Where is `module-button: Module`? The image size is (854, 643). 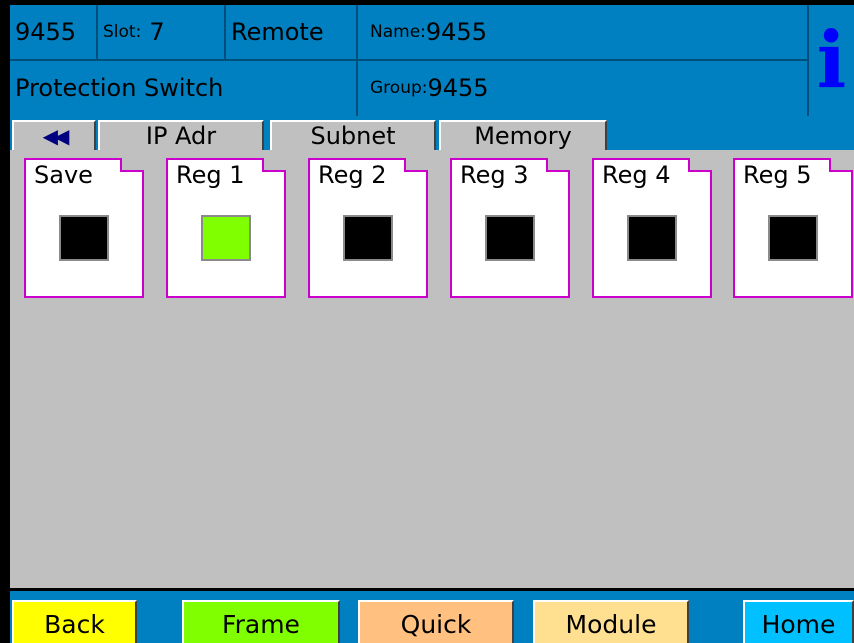
module-button: Module is located at coordinates (611, 621).